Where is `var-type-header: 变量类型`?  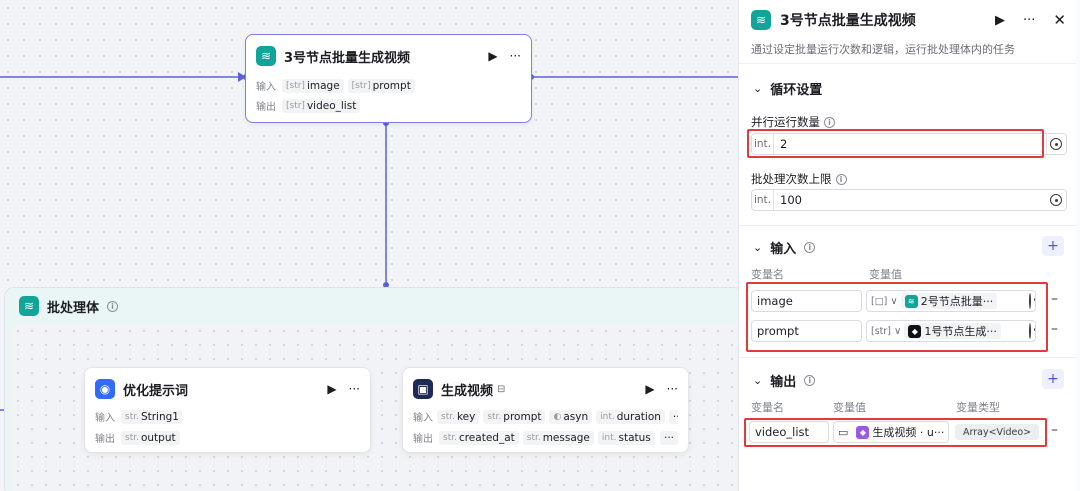 var-type-header: 变量类型 is located at coordinates (978, 407).